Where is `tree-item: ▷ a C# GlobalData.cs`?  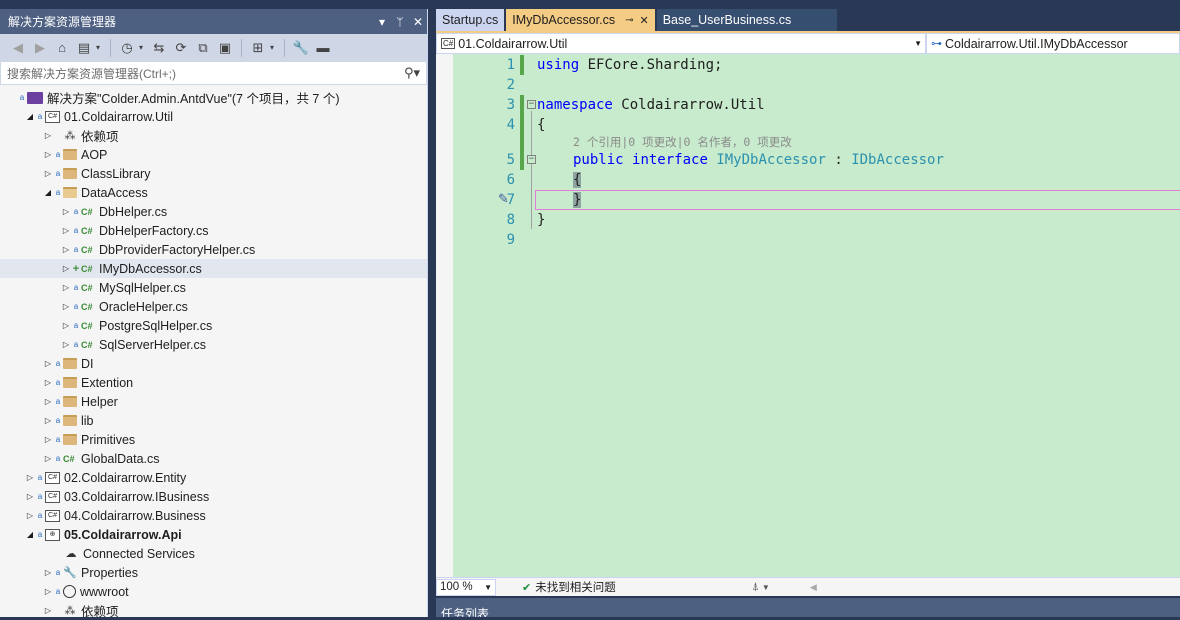 tree-item: ▷ a C# GlobalData.cs is located at coordinates (213, 458).